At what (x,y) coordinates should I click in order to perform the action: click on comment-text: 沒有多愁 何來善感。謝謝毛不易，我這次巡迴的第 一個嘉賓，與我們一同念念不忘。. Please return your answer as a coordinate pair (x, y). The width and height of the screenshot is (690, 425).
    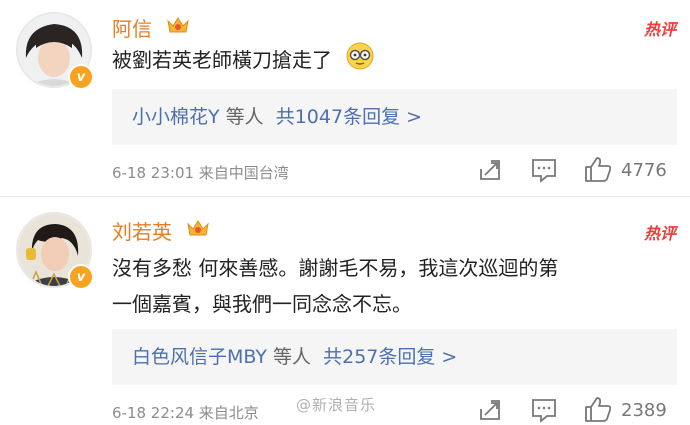
    Looking at the image, I should click on (384, 286).